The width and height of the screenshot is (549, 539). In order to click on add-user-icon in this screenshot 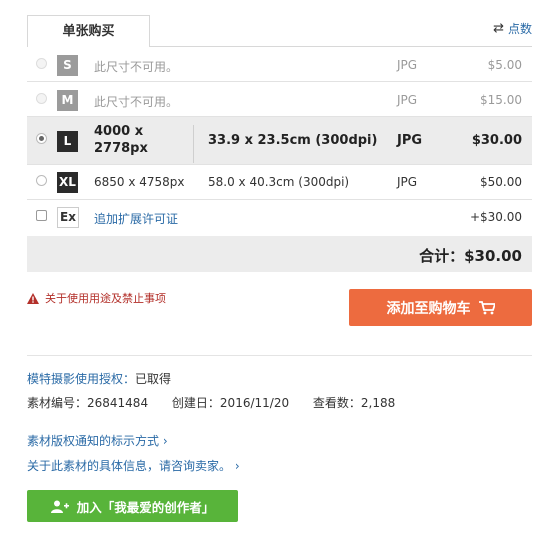, I will do `click(59, 506)`.